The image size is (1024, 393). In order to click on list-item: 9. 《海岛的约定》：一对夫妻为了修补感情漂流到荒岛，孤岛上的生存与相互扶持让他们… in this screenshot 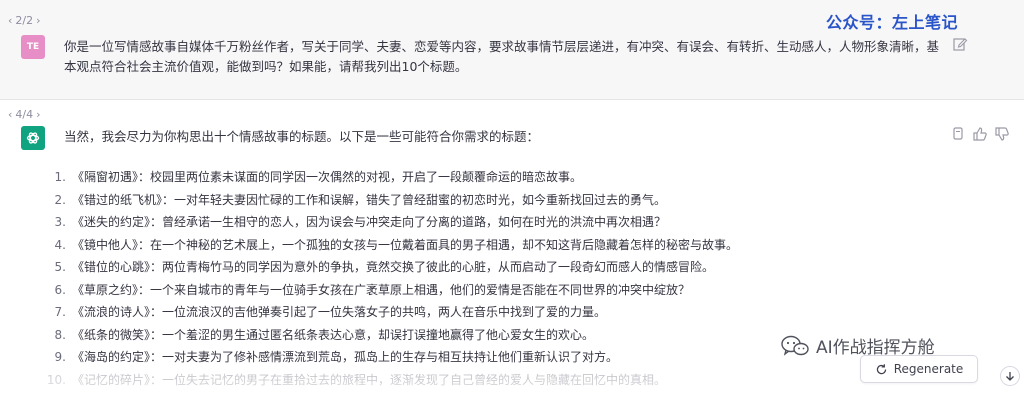, I will do `click(391, 357)`.